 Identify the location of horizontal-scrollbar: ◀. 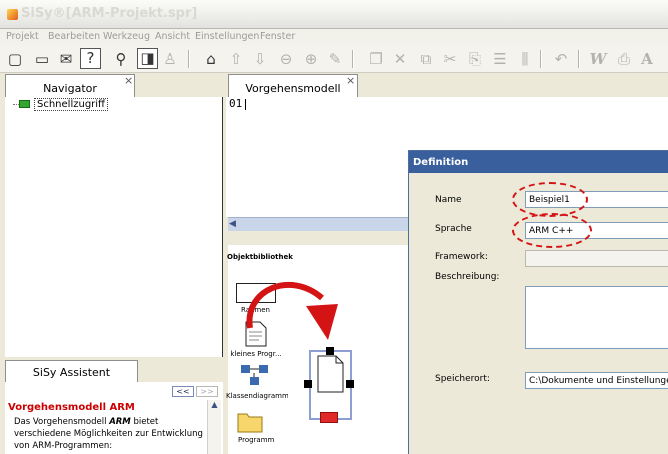
(318, 224).